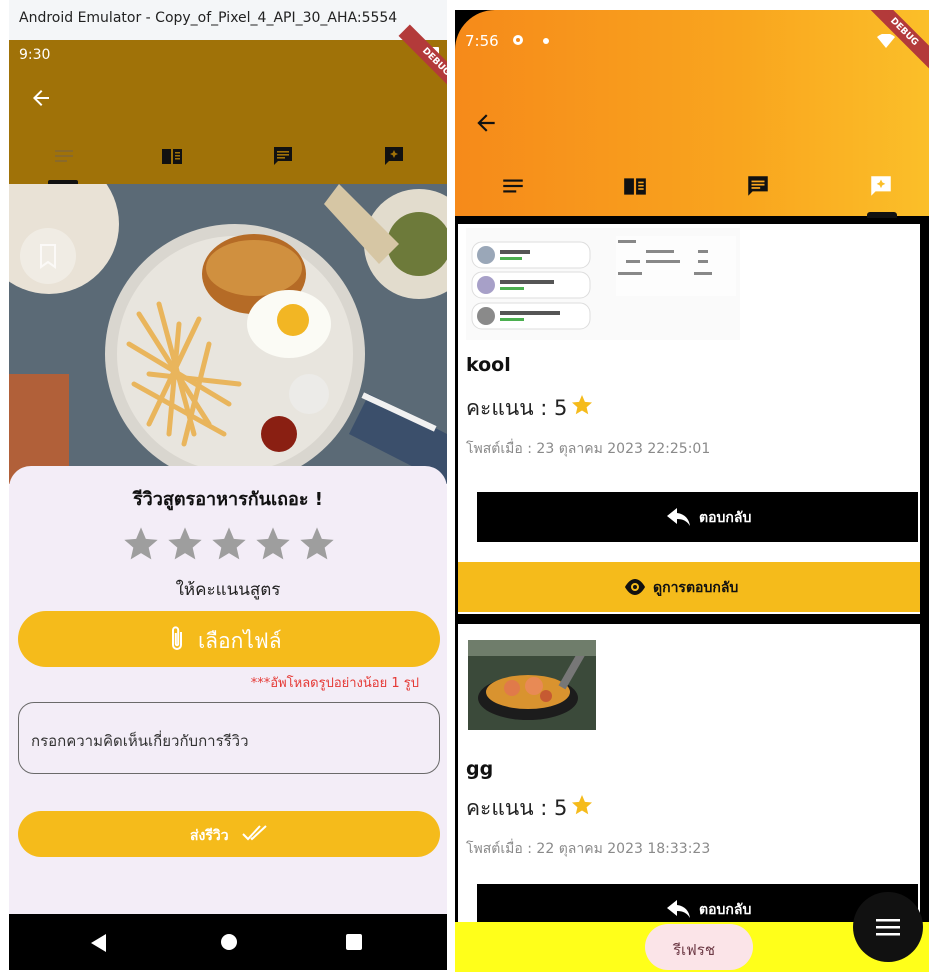 Image resolution: width=929 pixels, height=972 pixels. What do you see at coordinates (897, 40) in the screenshot?
I see `debug-banner: DEBUG` at bounding box center [897, 40].